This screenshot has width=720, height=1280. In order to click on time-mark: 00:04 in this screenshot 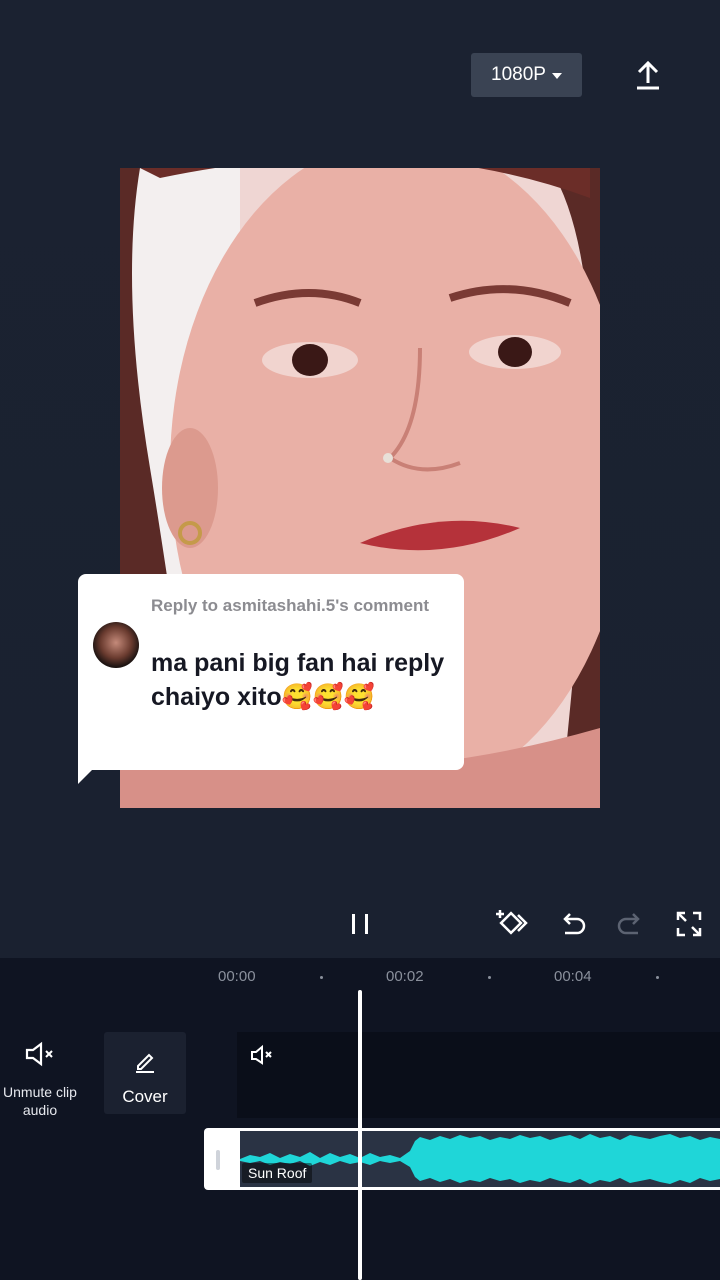, I will do `click(573, 976)`.